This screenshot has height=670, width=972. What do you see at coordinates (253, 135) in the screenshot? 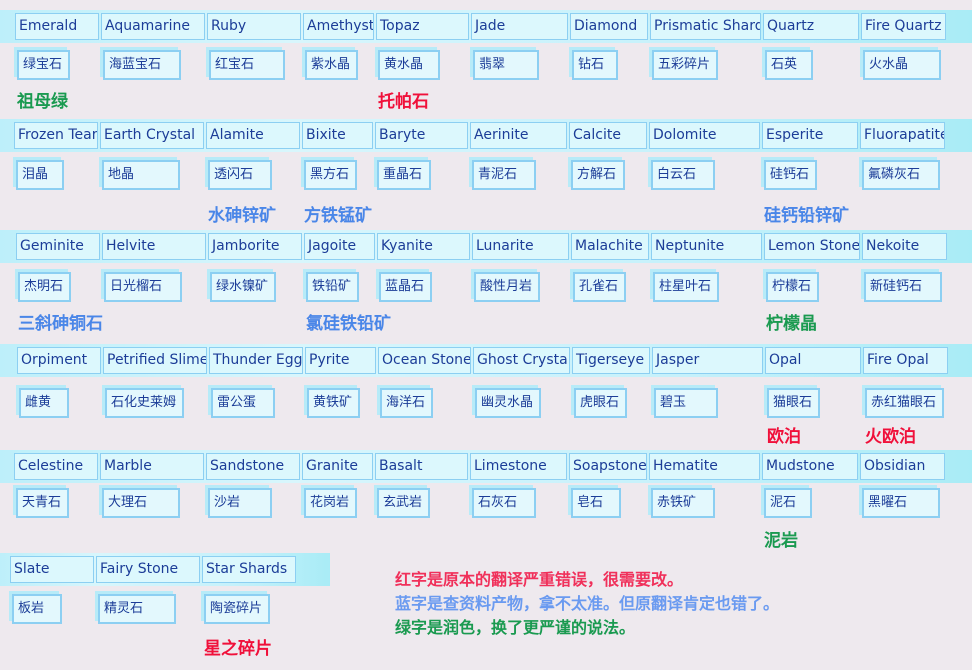
I see `english-name: Alamite` at bounding box center [253, 135].